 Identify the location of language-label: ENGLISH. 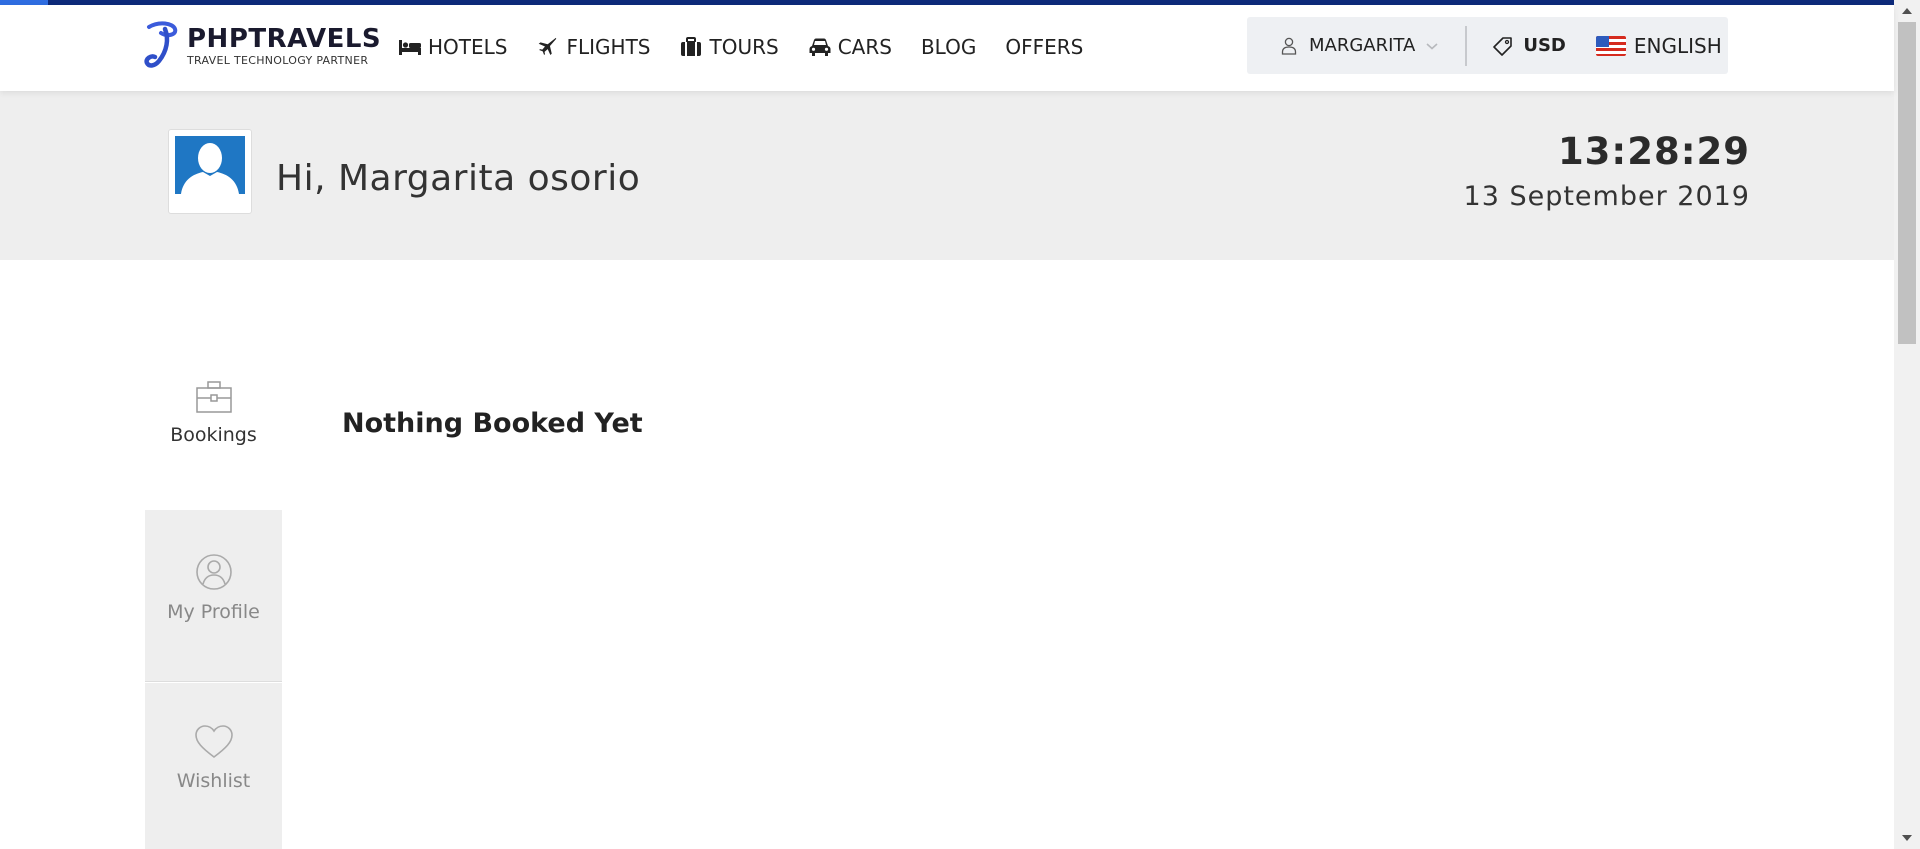
(1677, 45).